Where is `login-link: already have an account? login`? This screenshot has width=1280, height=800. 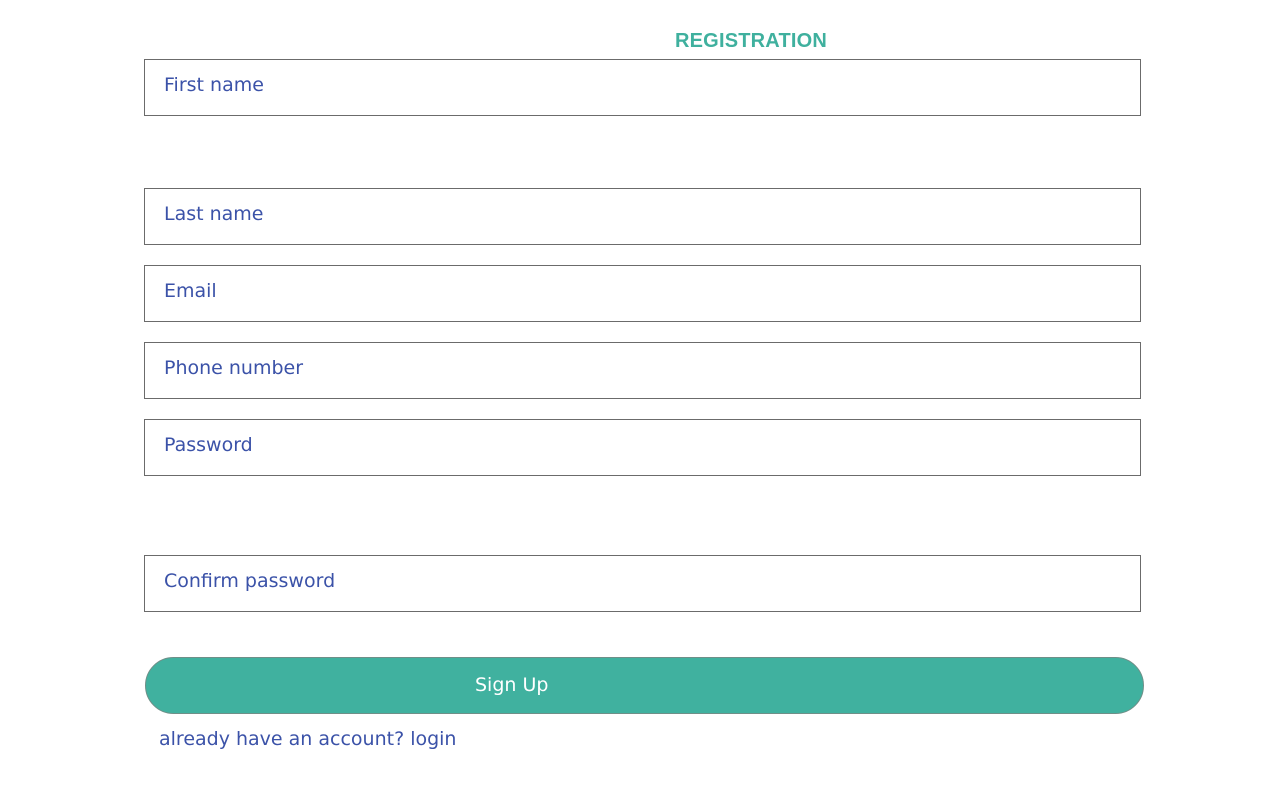
login-link: already have an account? login is located at coordinates (307, 739).